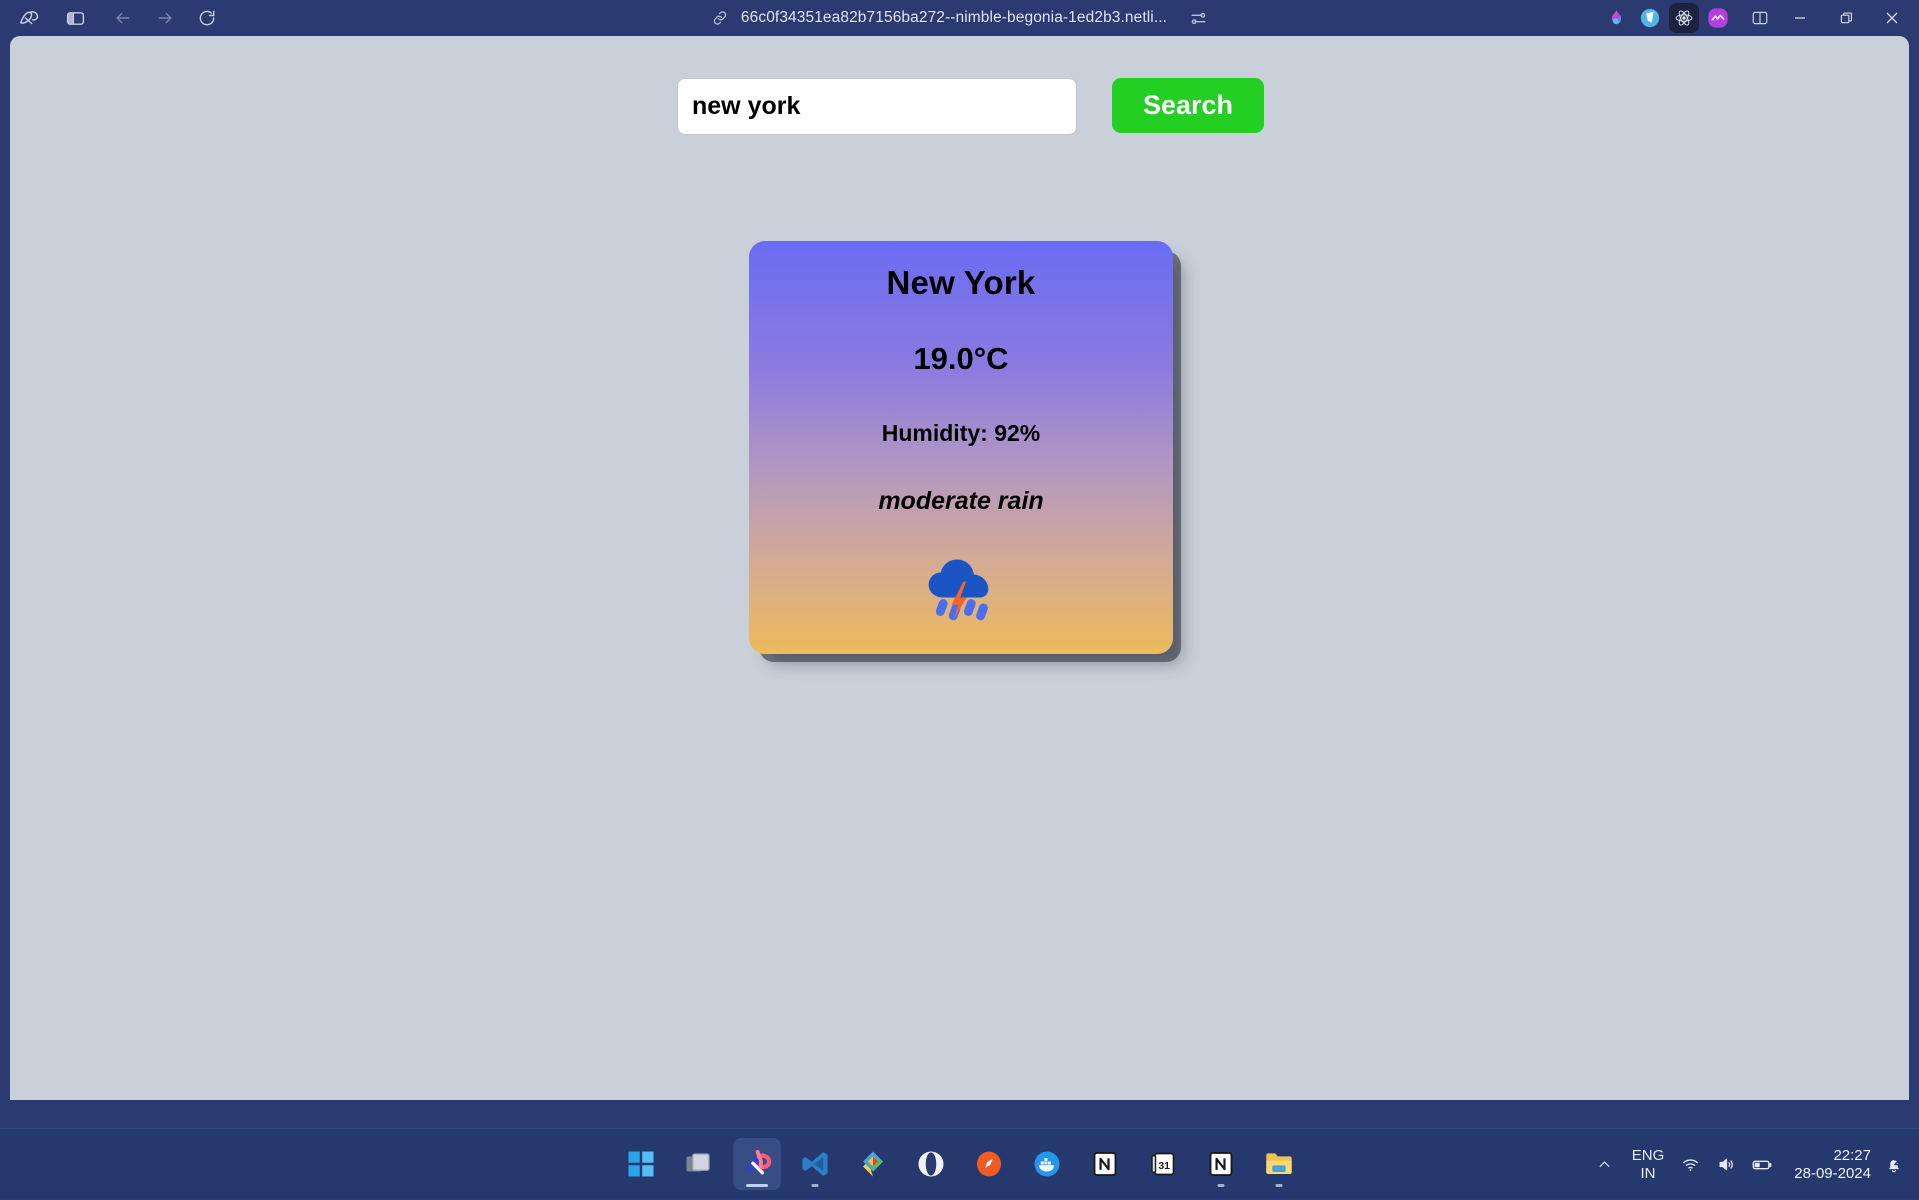 This screenshot has height=1200, width=1919. I want to click on arc-browser-logo-icon, so click(29, 18).